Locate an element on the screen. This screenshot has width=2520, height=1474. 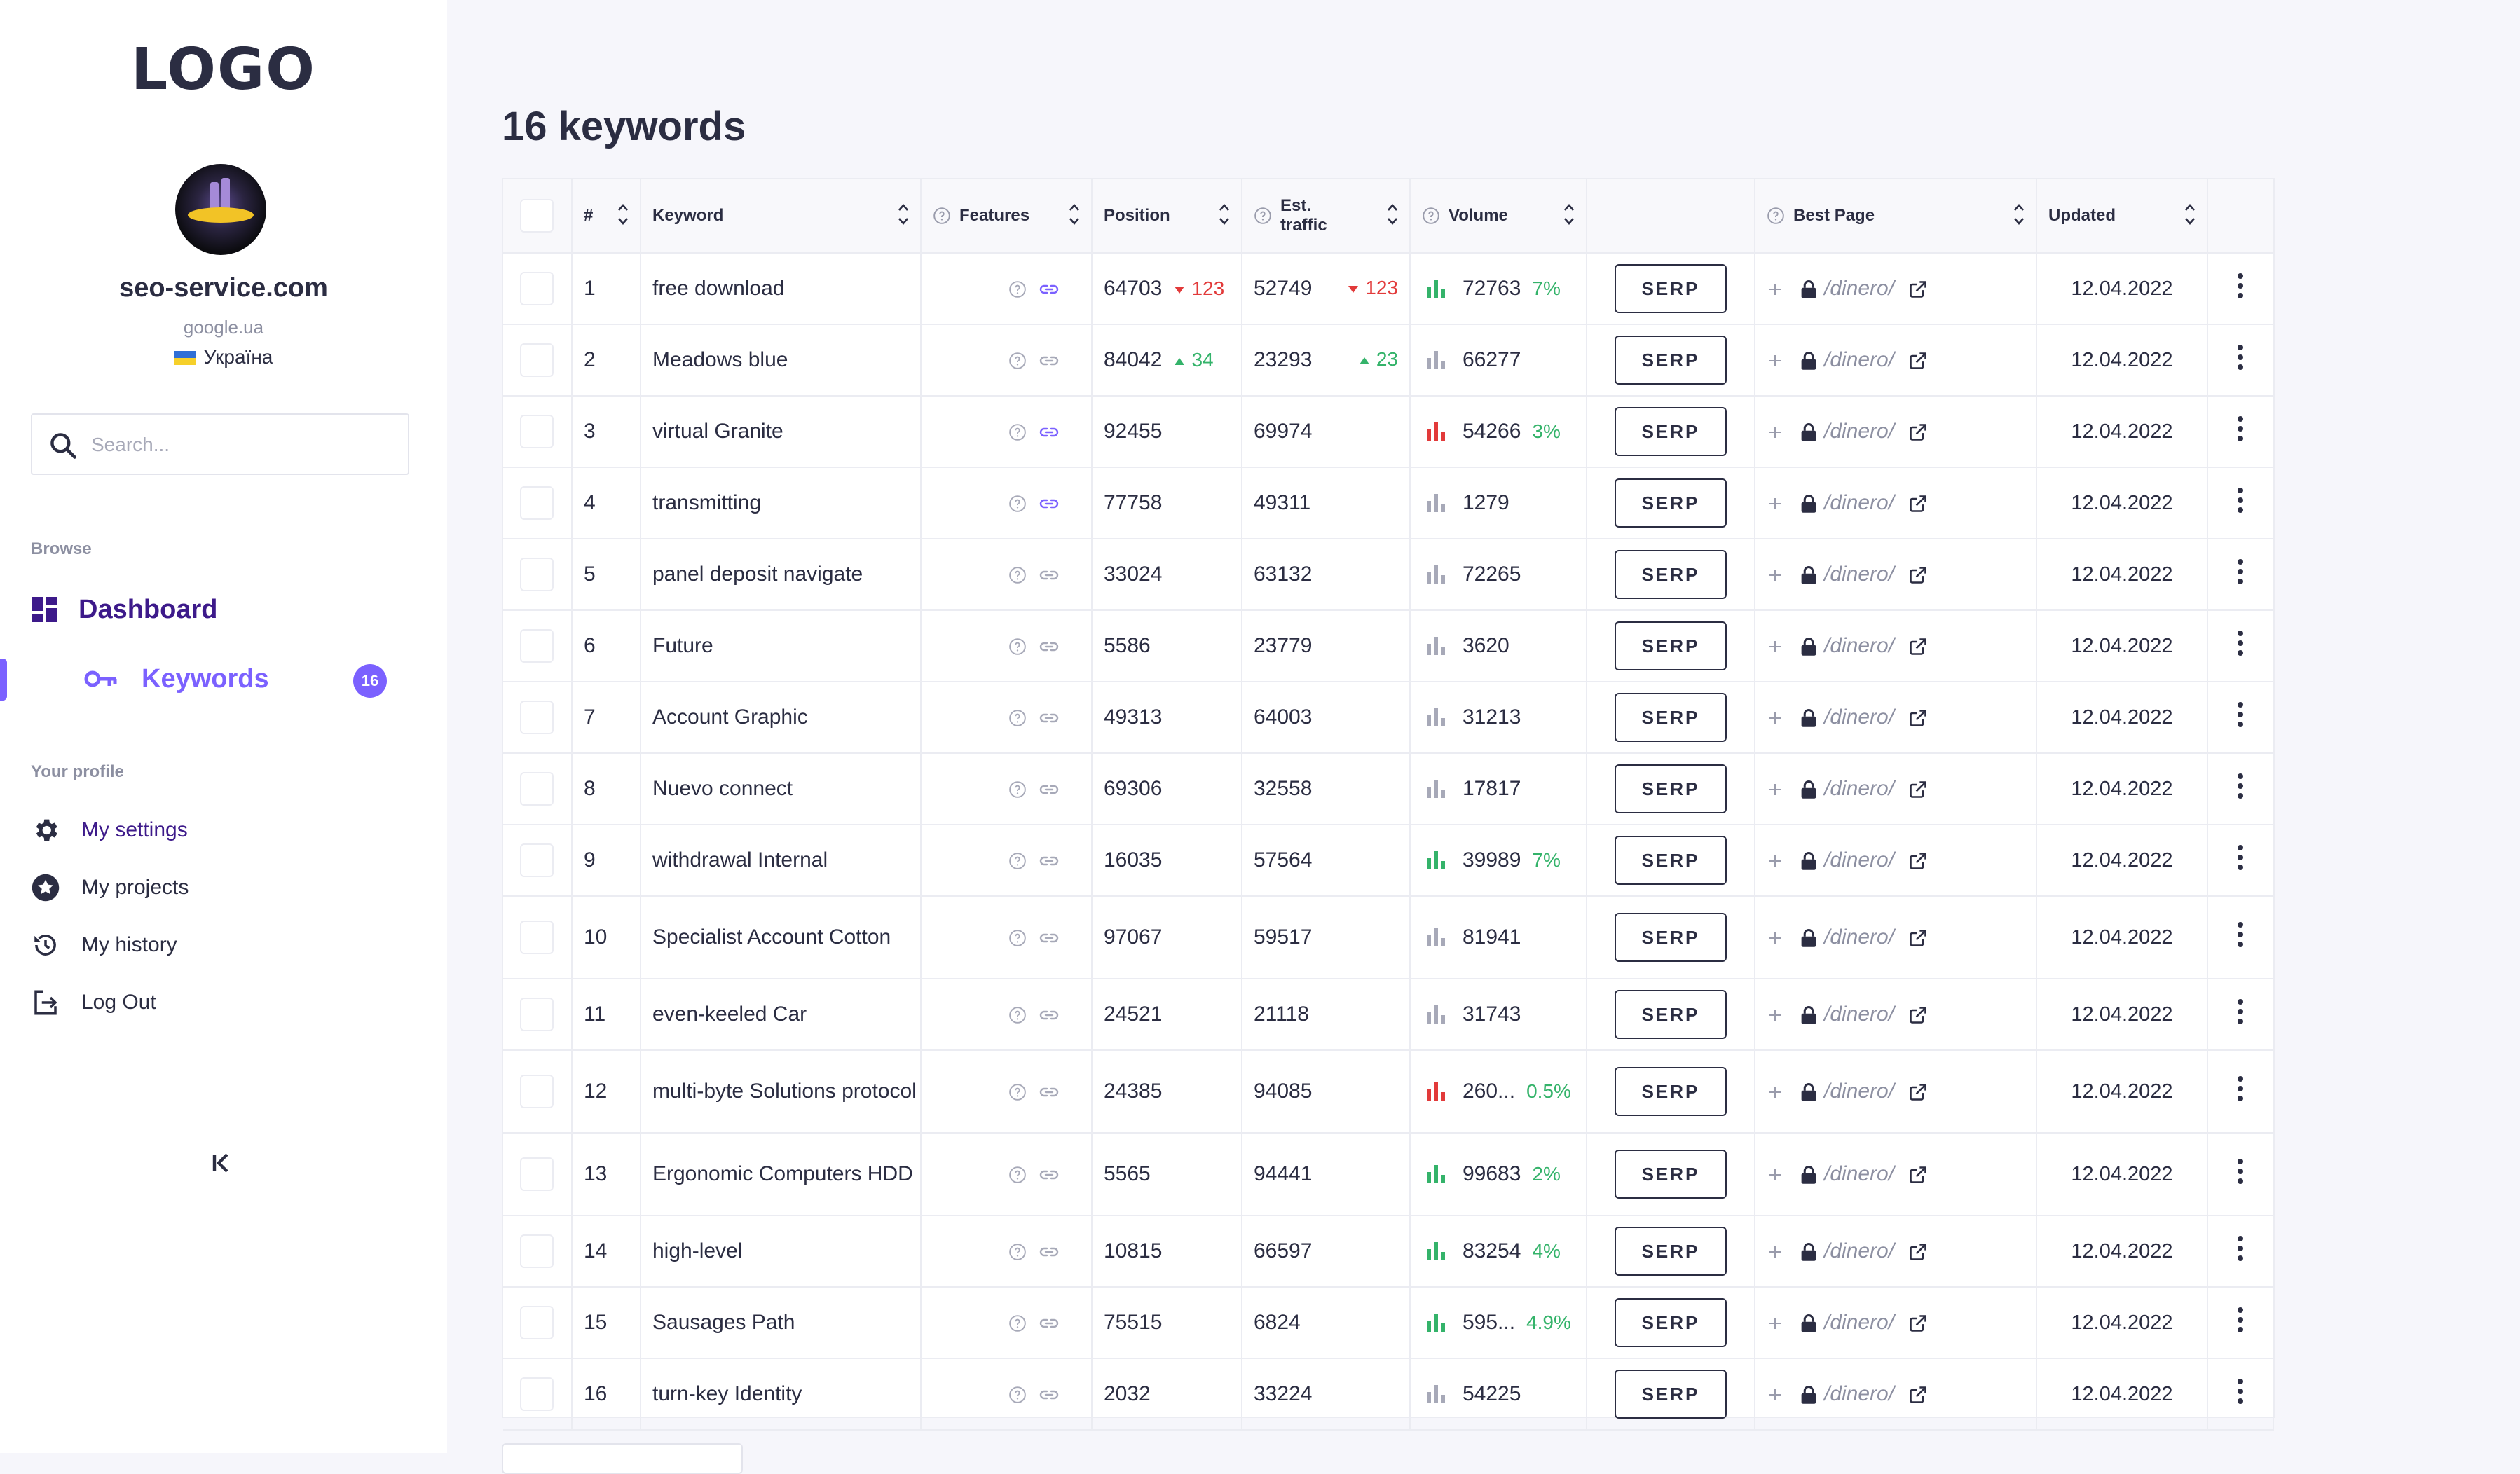
collapse-sidebar-icon is located at coordinates (221, 1163).